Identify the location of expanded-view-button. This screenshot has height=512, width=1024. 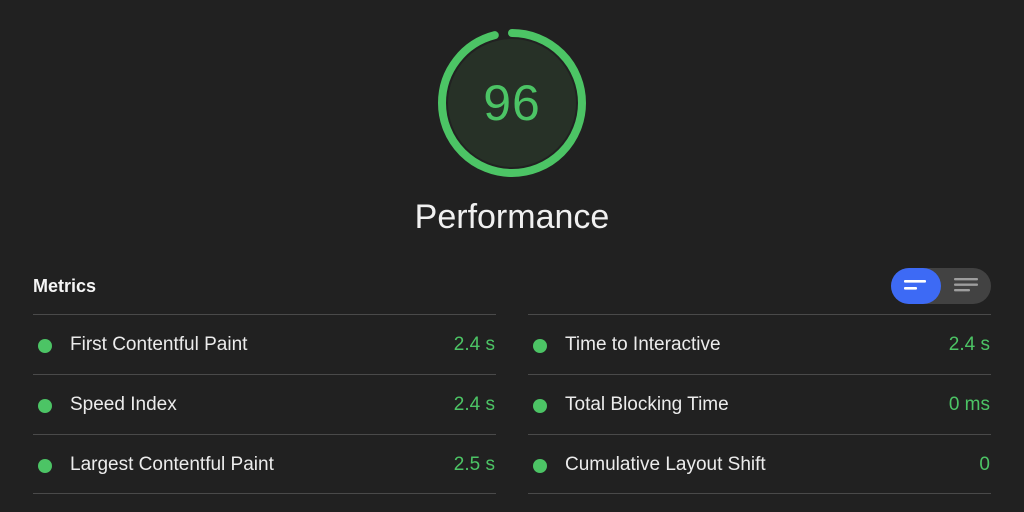
(966, 286).